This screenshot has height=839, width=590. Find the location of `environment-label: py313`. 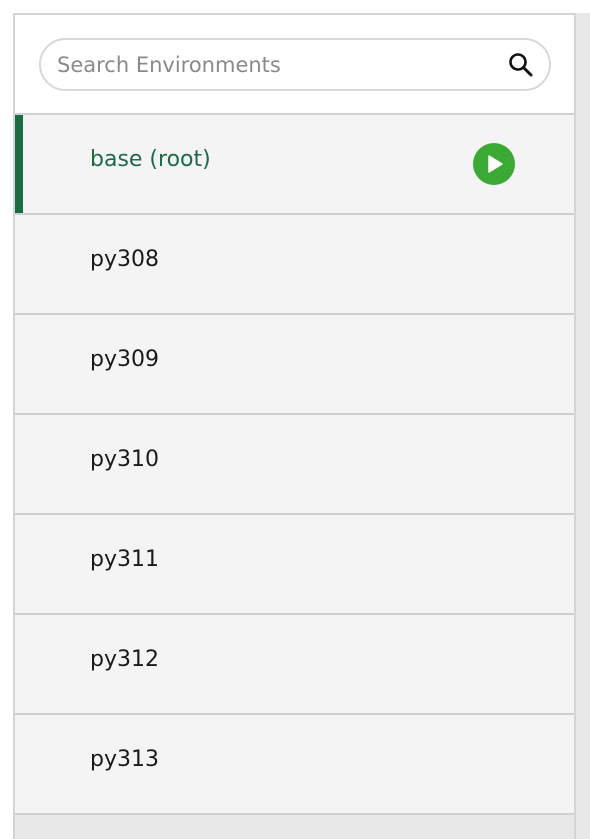

environment-label: py313 is located at coordinates (124, 759).